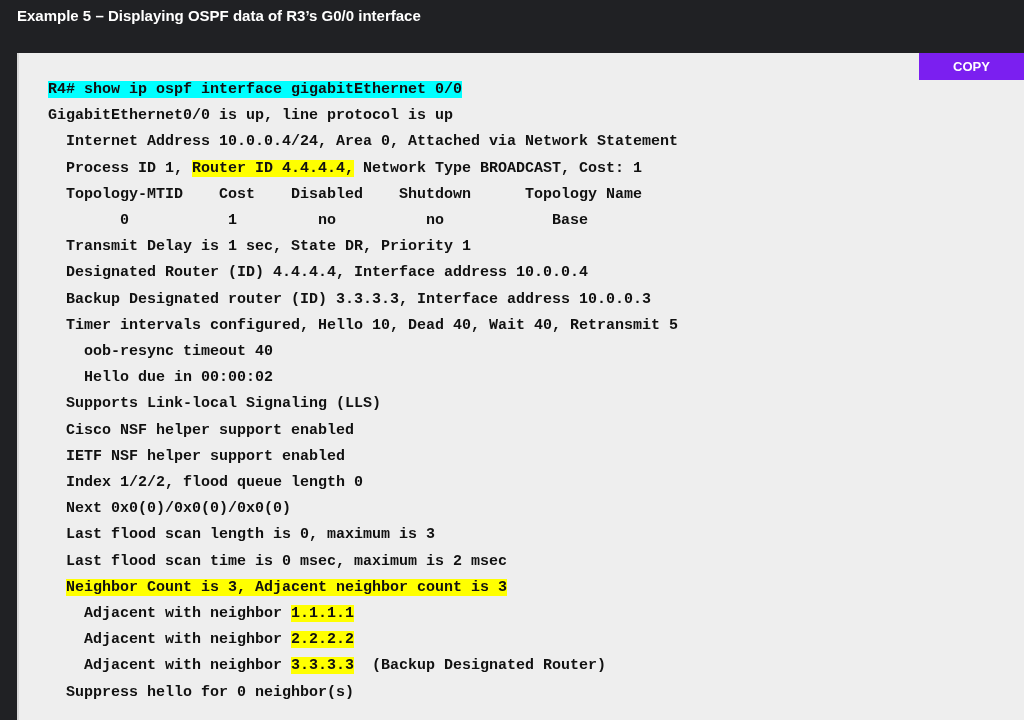 The height and width of the screenshot is (720, 1024). I want to click on code-line: Index 1/2/2, flood queue length 0, so click(214, 483).